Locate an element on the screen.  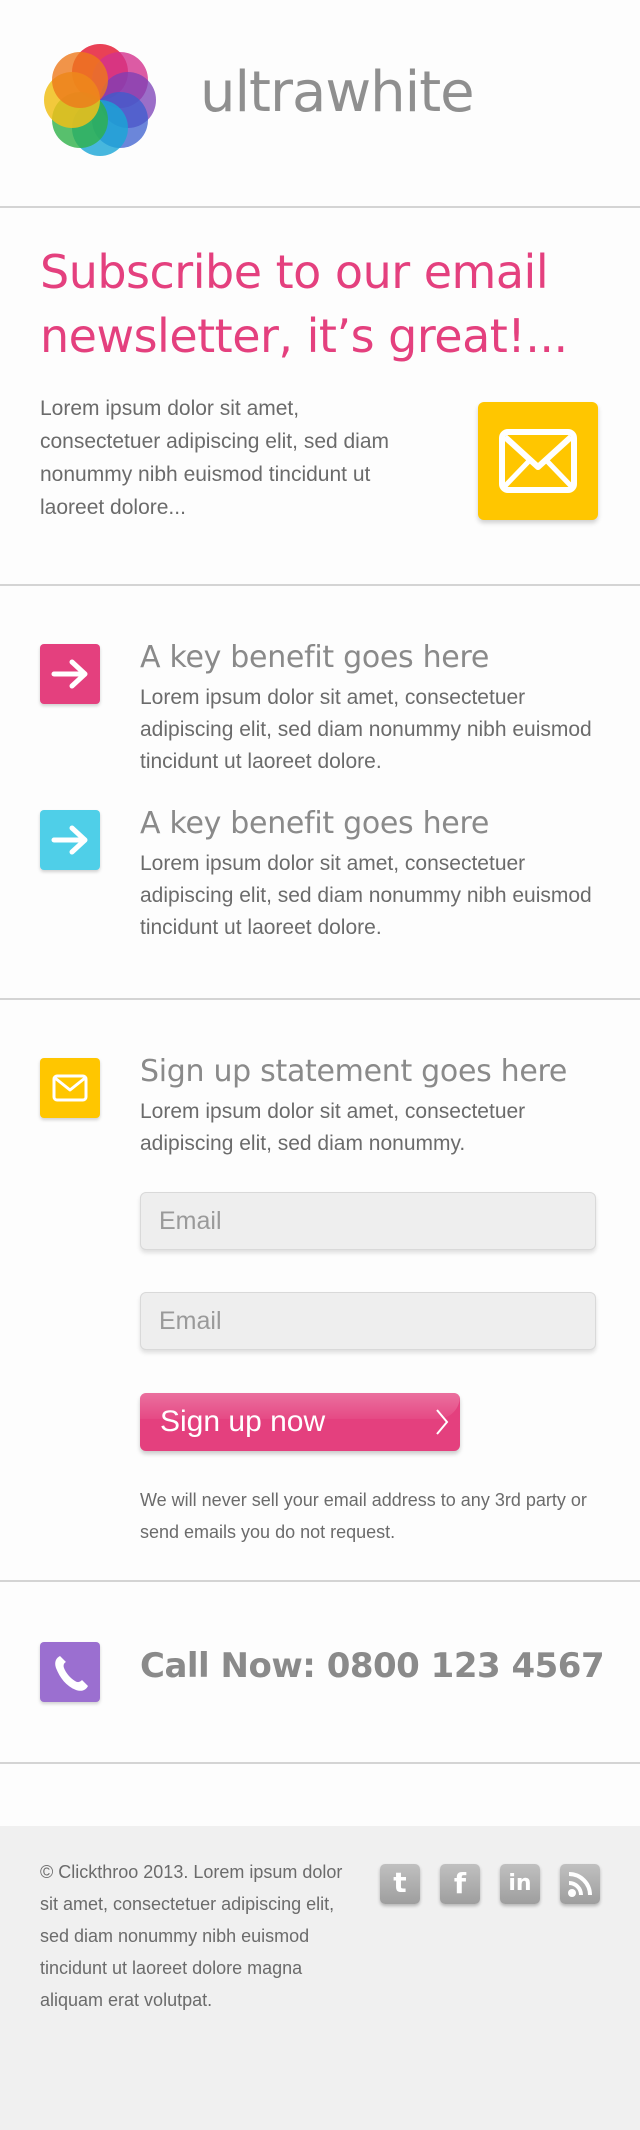
chevron-right-icon is located at coordinates (442, 1424).